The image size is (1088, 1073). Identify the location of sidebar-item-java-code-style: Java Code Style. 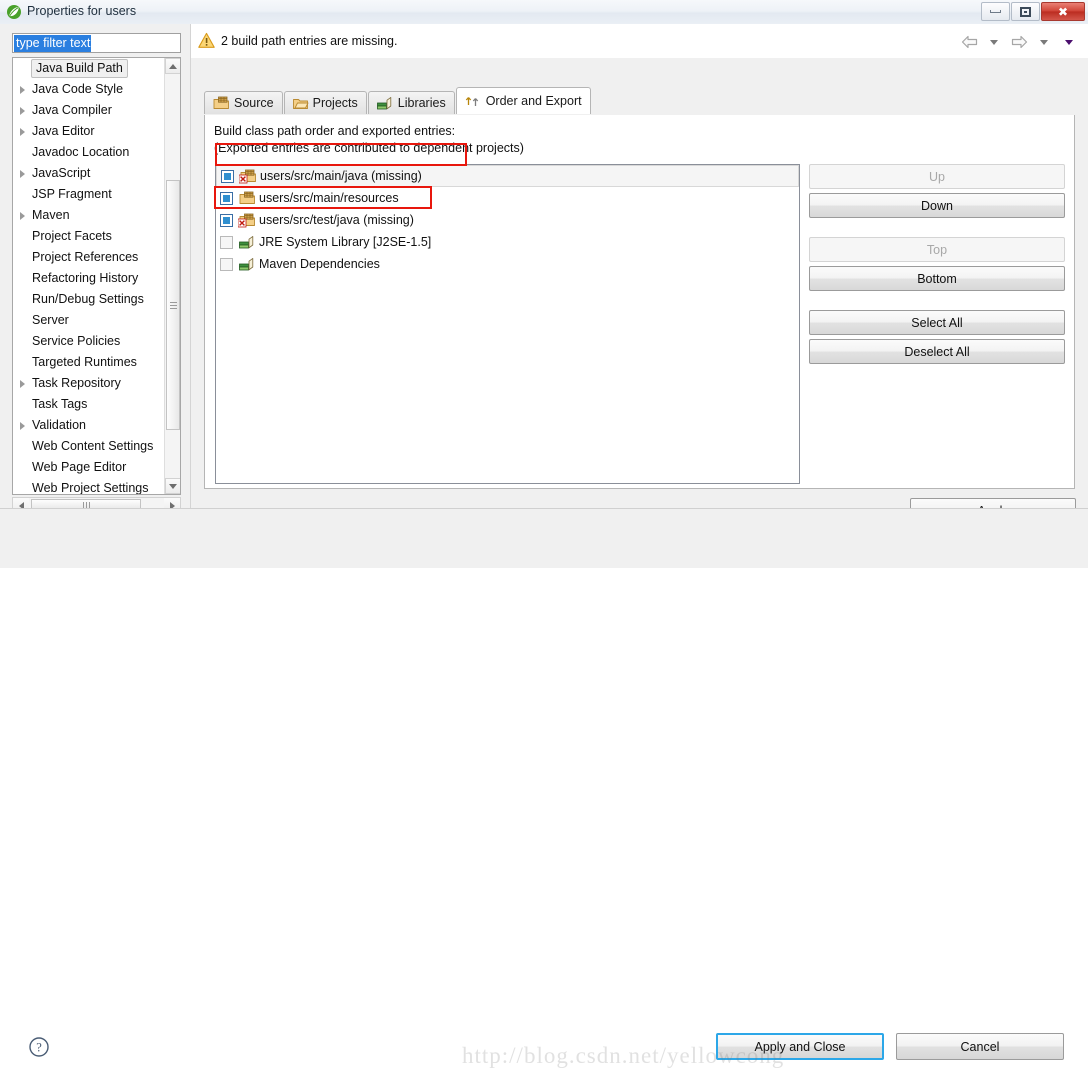
(89, 89).